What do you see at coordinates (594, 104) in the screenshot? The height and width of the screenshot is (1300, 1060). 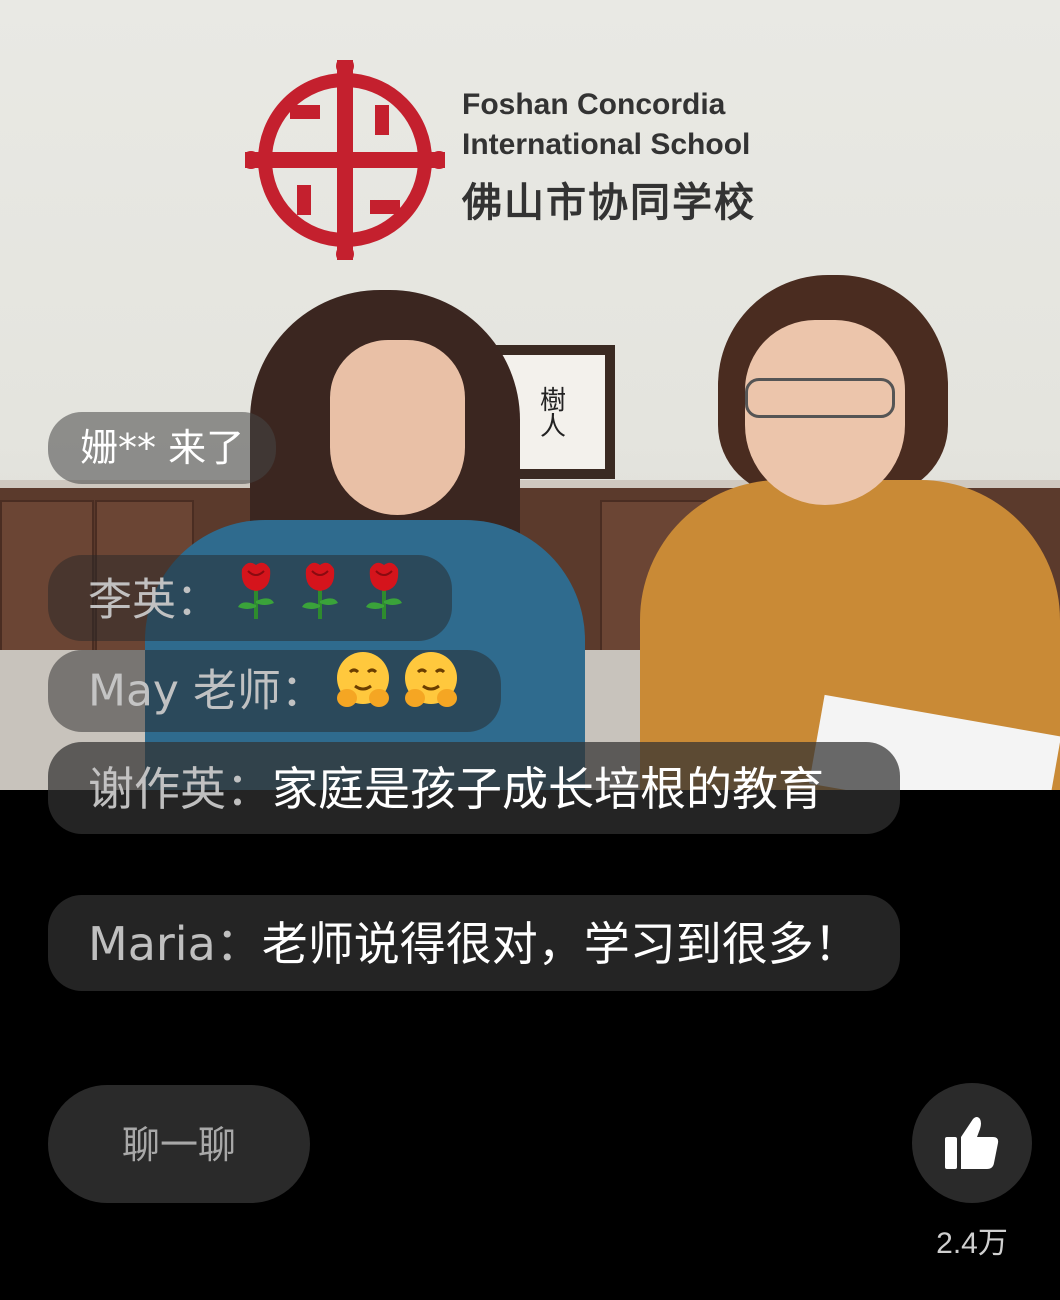 I see `logo-english-line1: Foshan Concordia` at bounding box center [594, 104].